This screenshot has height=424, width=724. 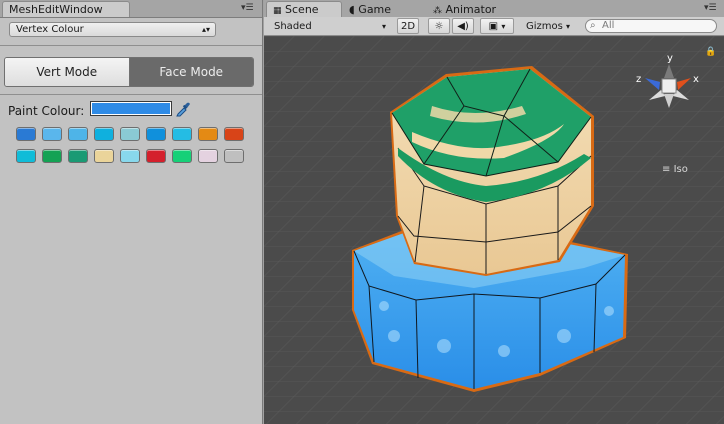 I want to click on paint-colour-fill, so click(x=131, y=108).